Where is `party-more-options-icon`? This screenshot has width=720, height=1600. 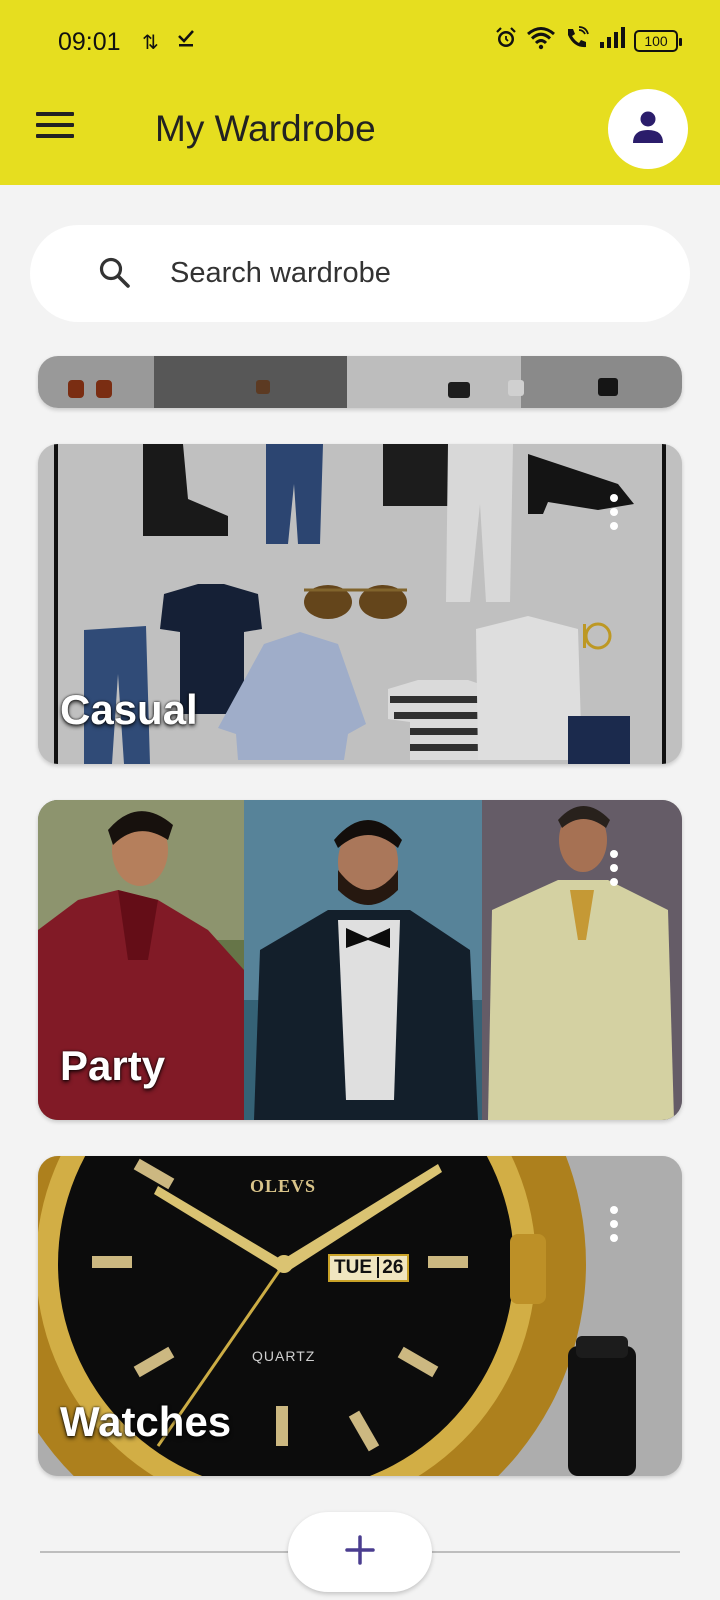 party-more-options-icon is located at coordinates (615, 871).